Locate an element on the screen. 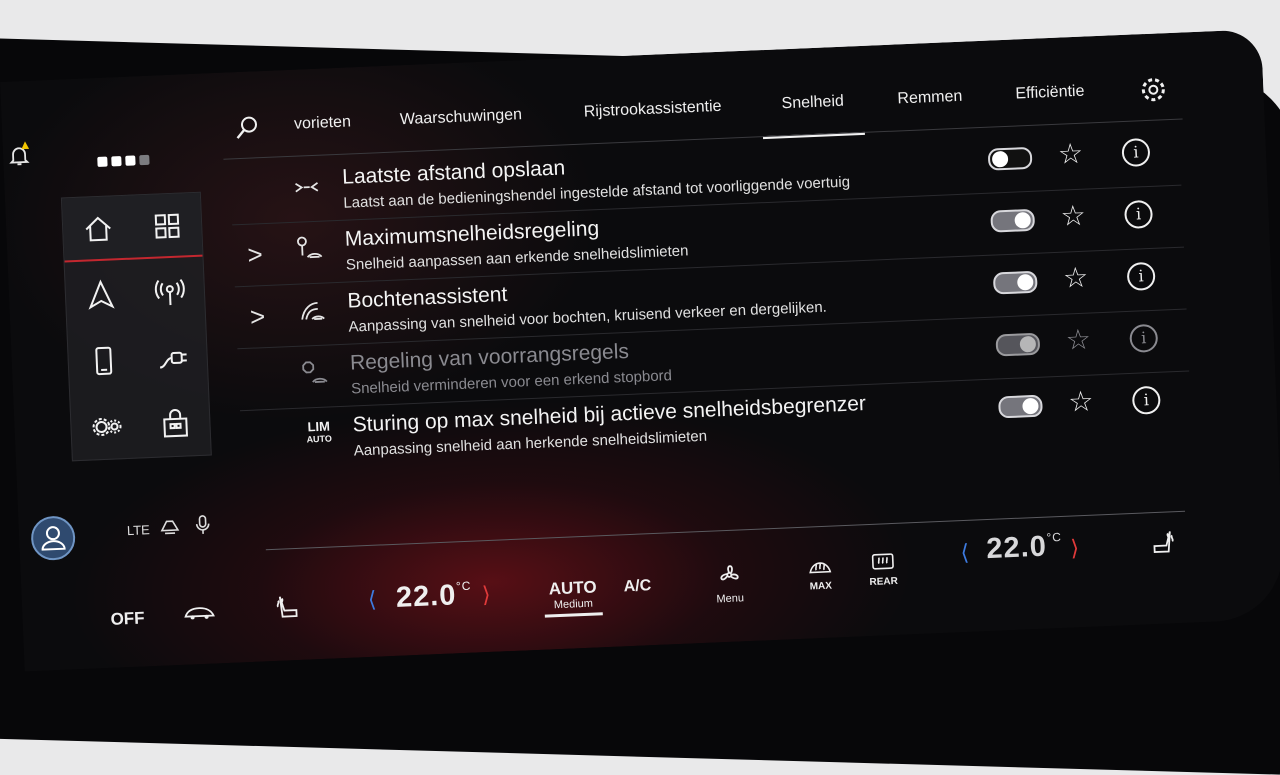 The image size is (1280, 775). climate-menu-button: Menu is located at coordinates (730, 583).